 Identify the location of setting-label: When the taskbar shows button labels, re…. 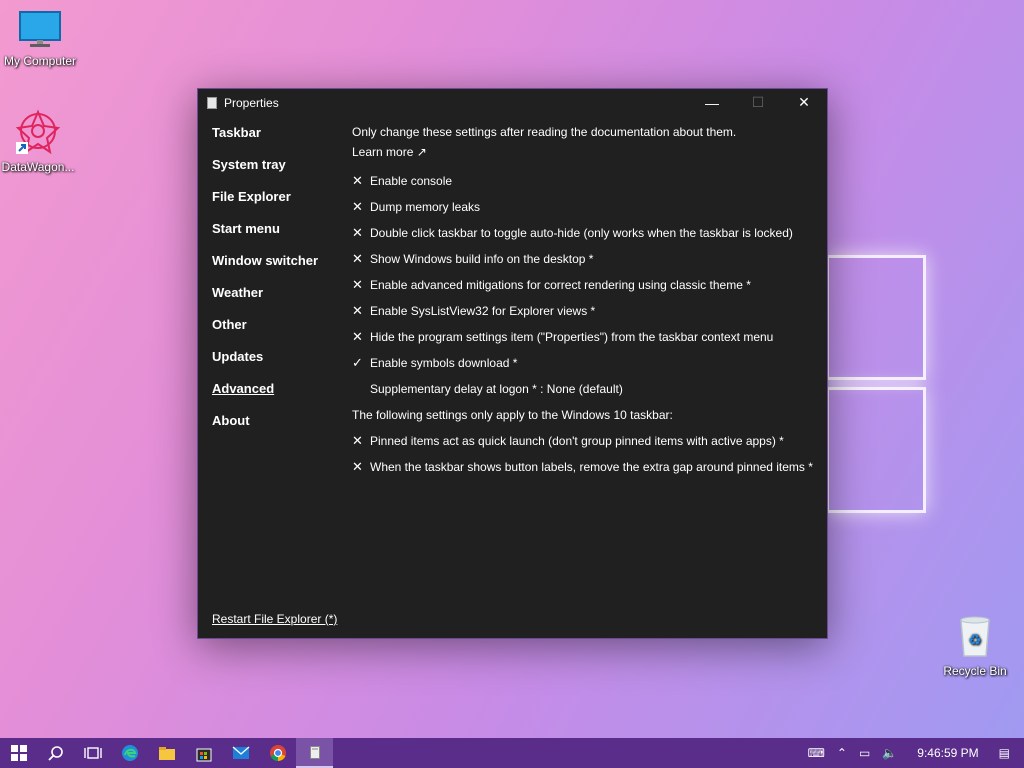
(591, 467).